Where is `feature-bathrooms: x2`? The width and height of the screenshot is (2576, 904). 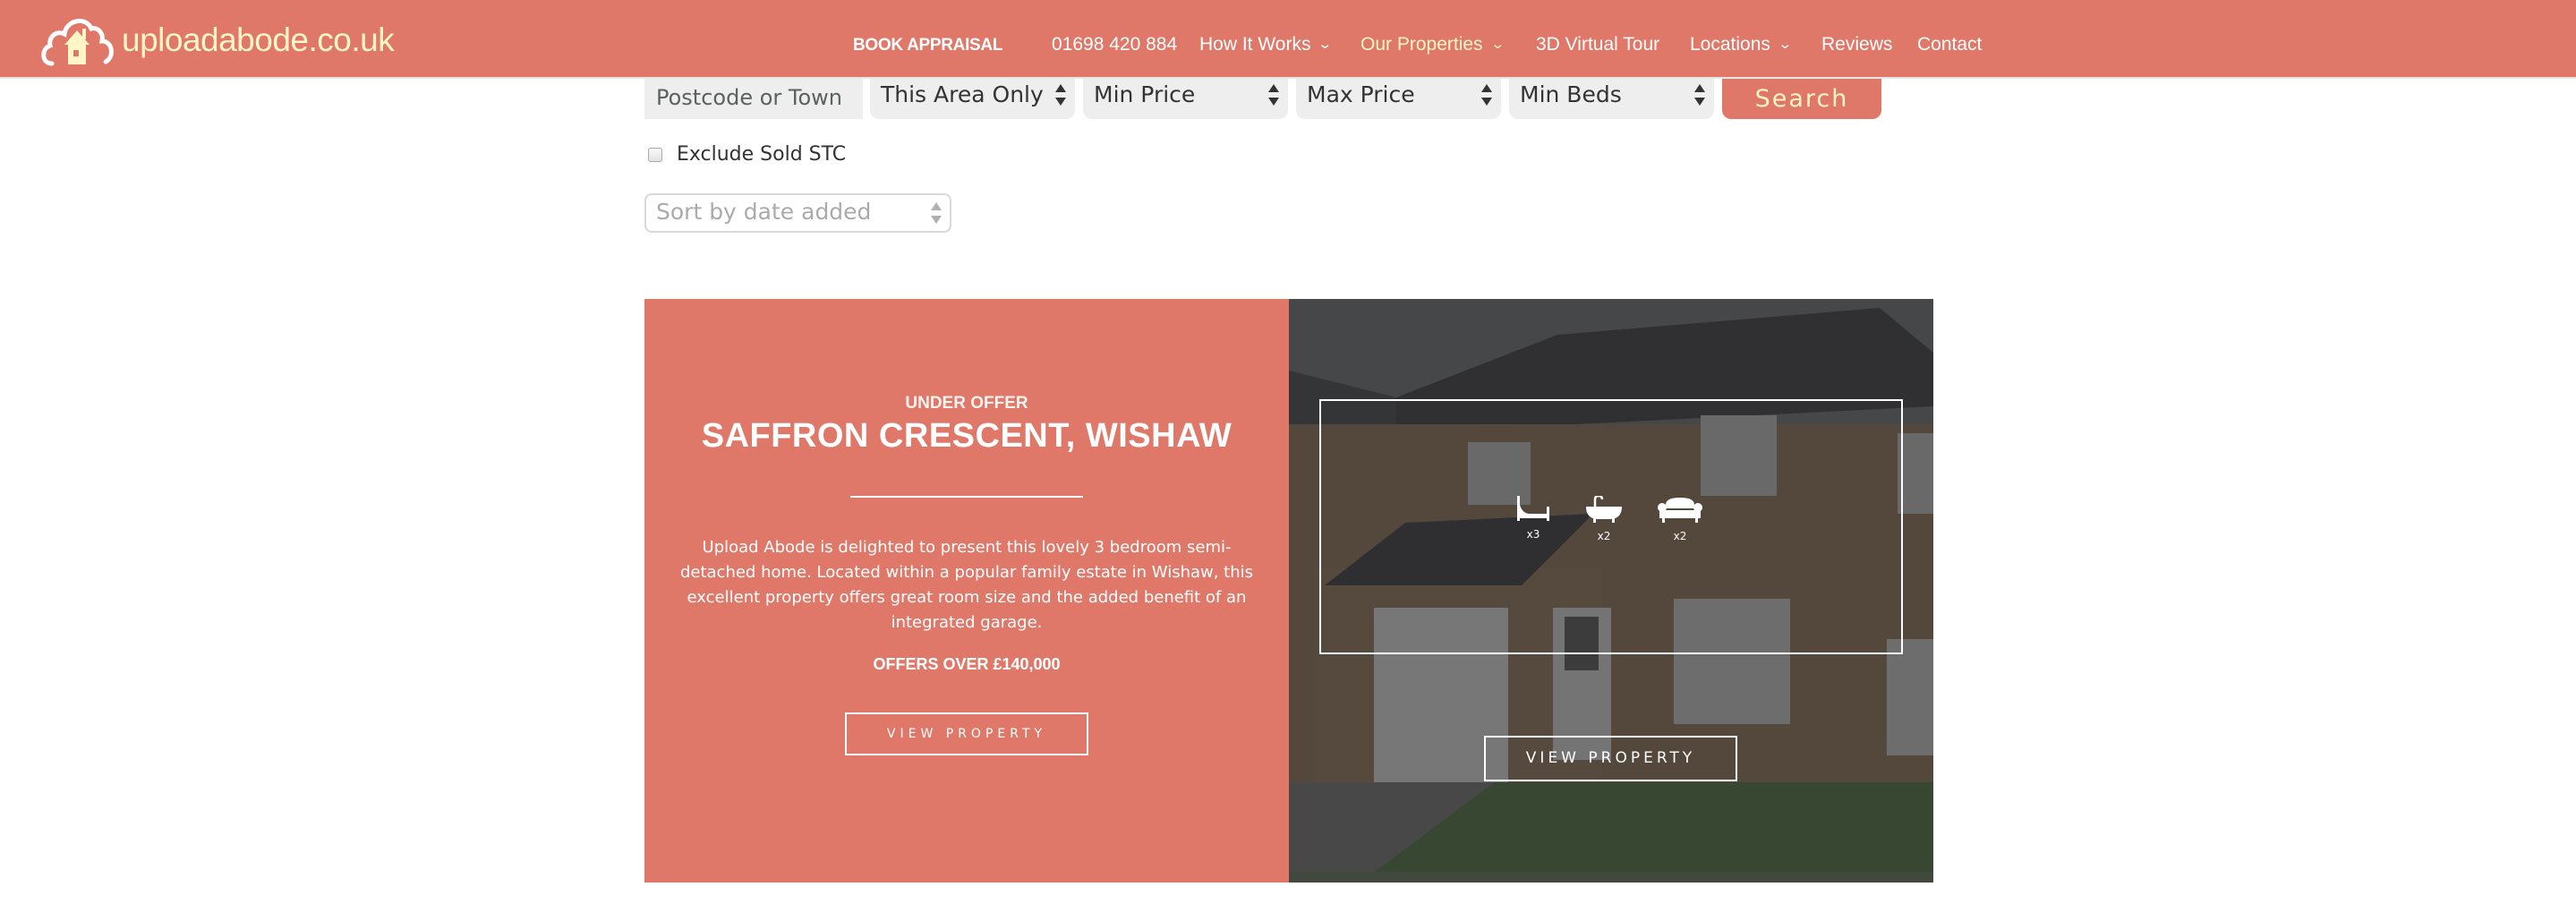 feature-bathrooms: x2 is located at coordinates (1604, 519).